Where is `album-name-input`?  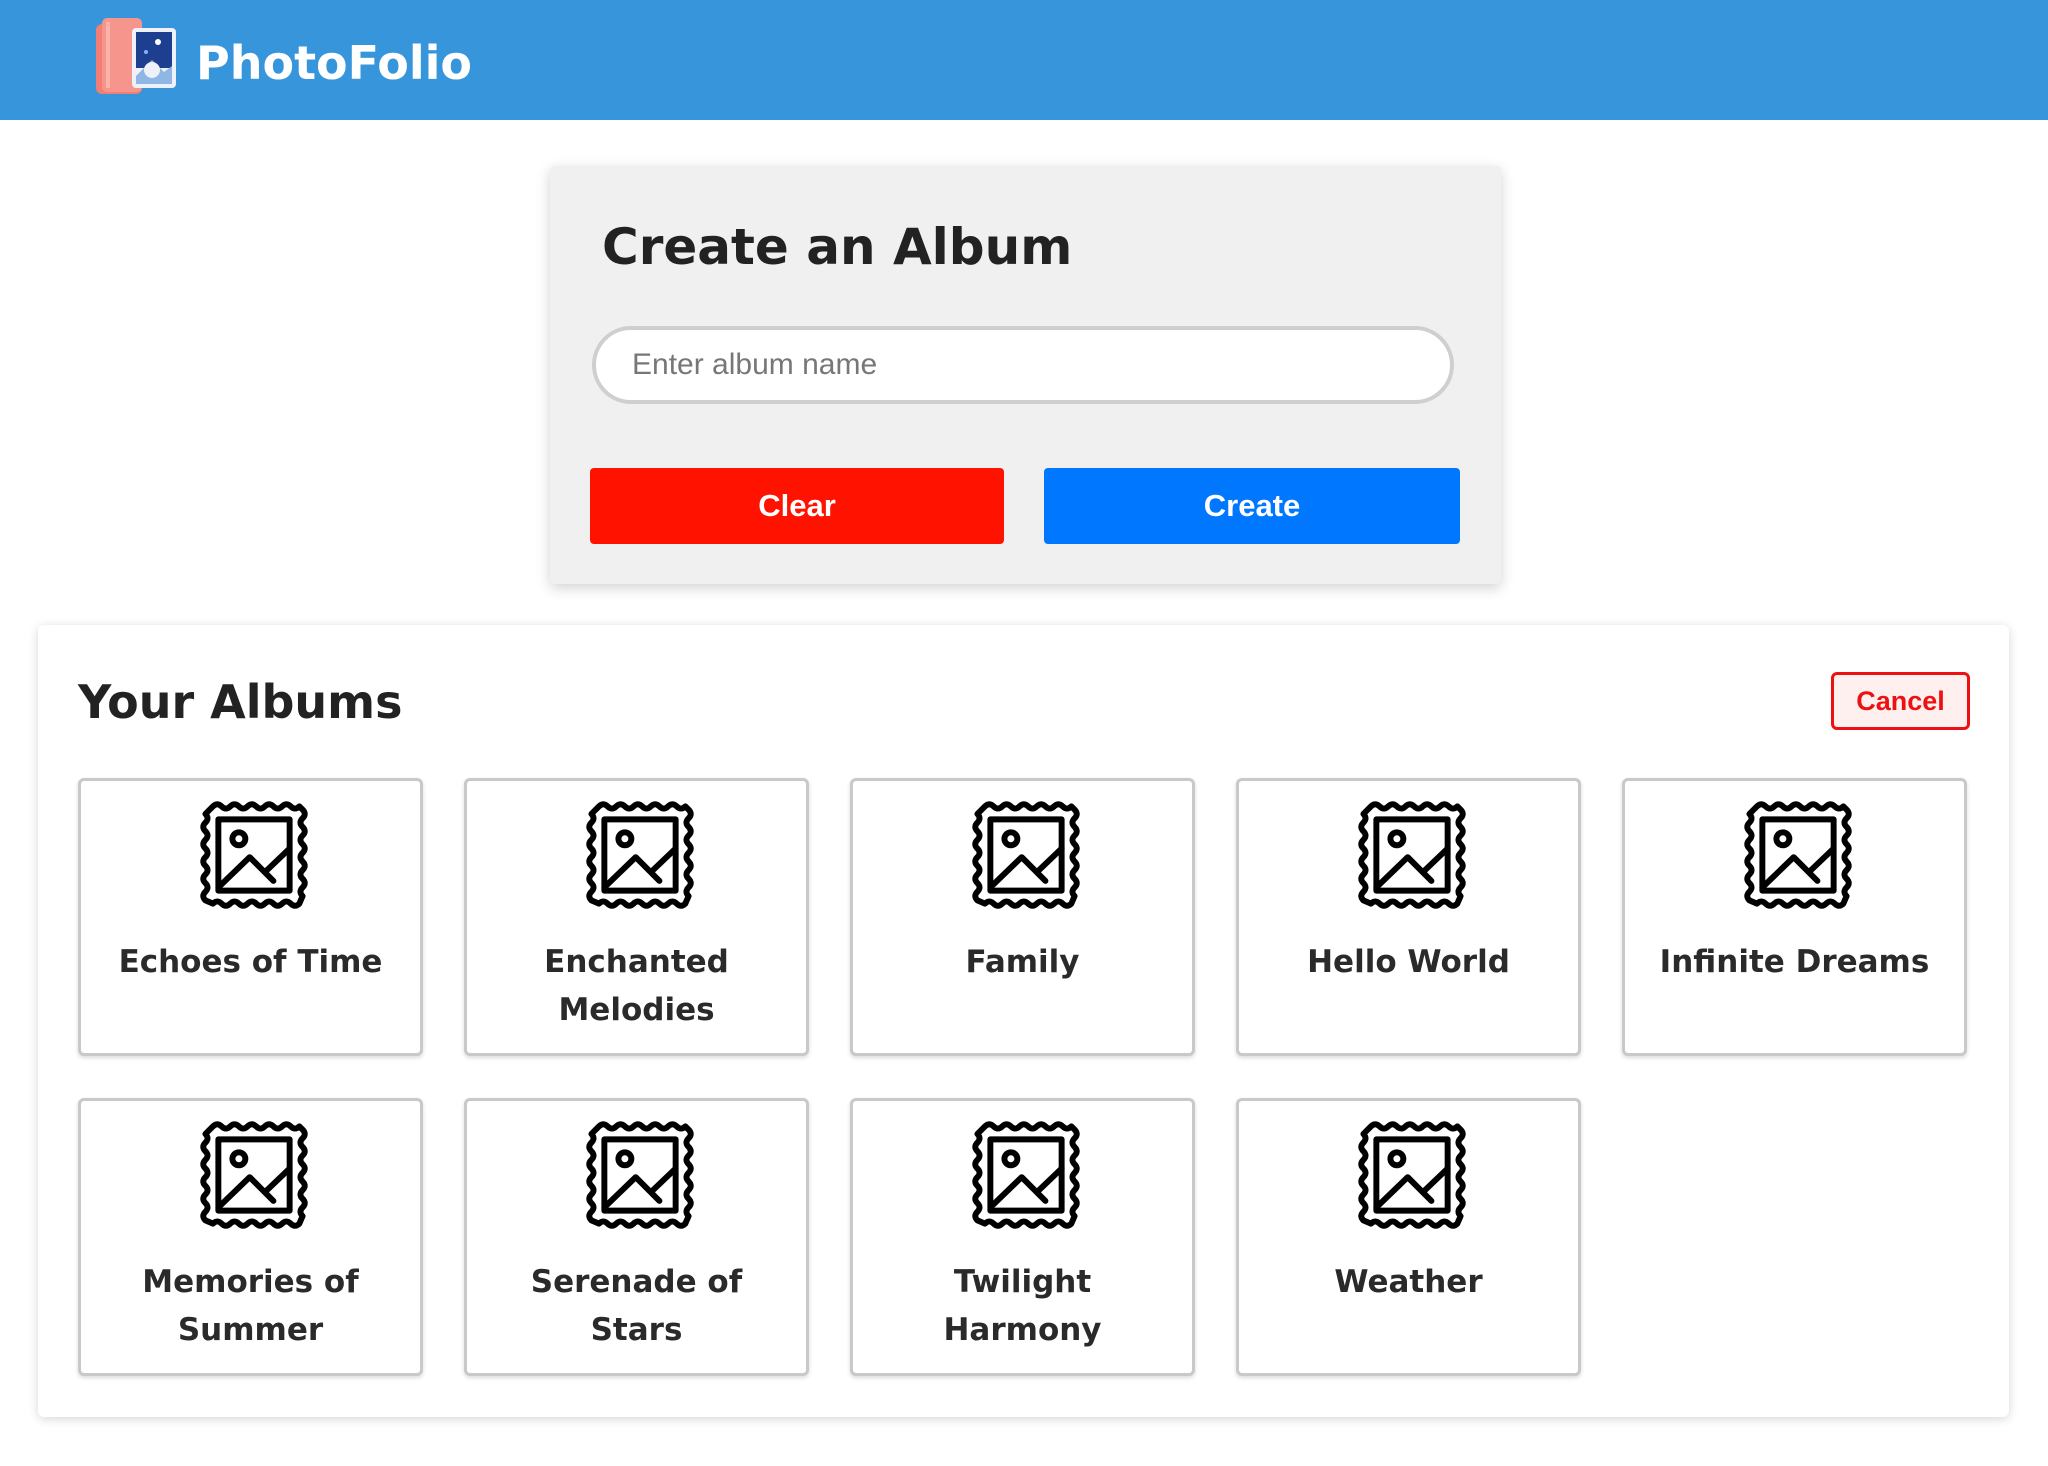
album-name-input is located at coordinates (1023, 365).